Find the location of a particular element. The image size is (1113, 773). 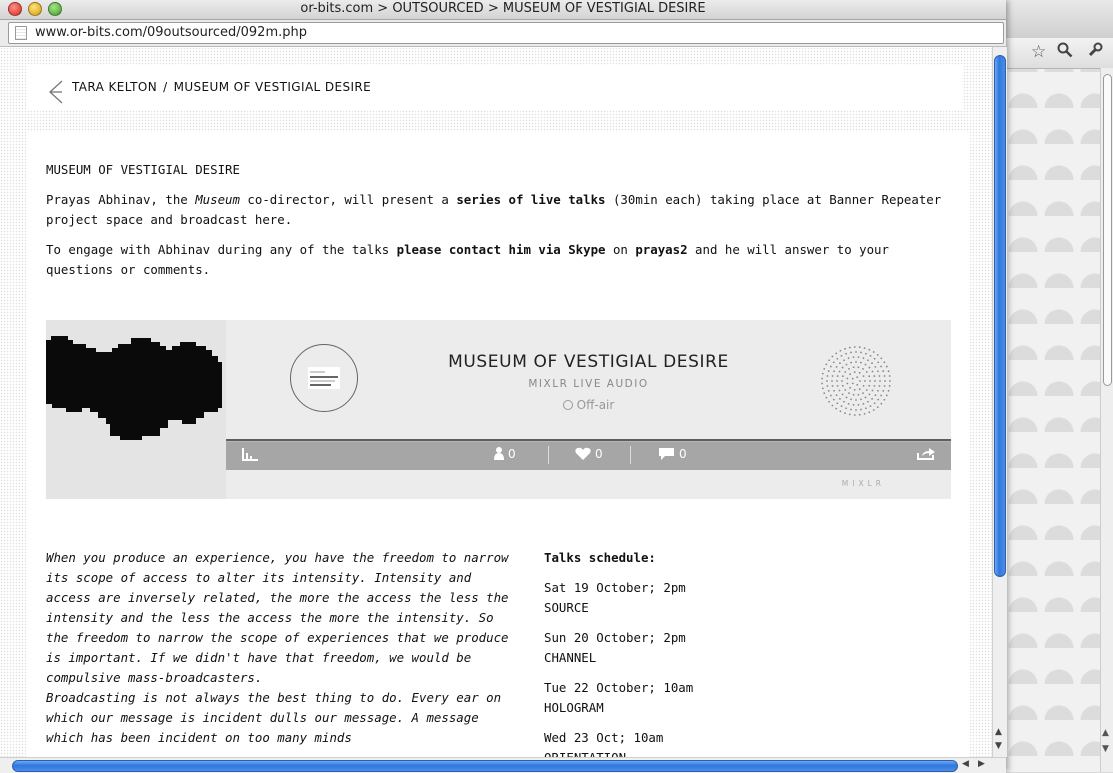

horizontal-scrollbar: ◀ ▶ is located at coordinates (503, 765).